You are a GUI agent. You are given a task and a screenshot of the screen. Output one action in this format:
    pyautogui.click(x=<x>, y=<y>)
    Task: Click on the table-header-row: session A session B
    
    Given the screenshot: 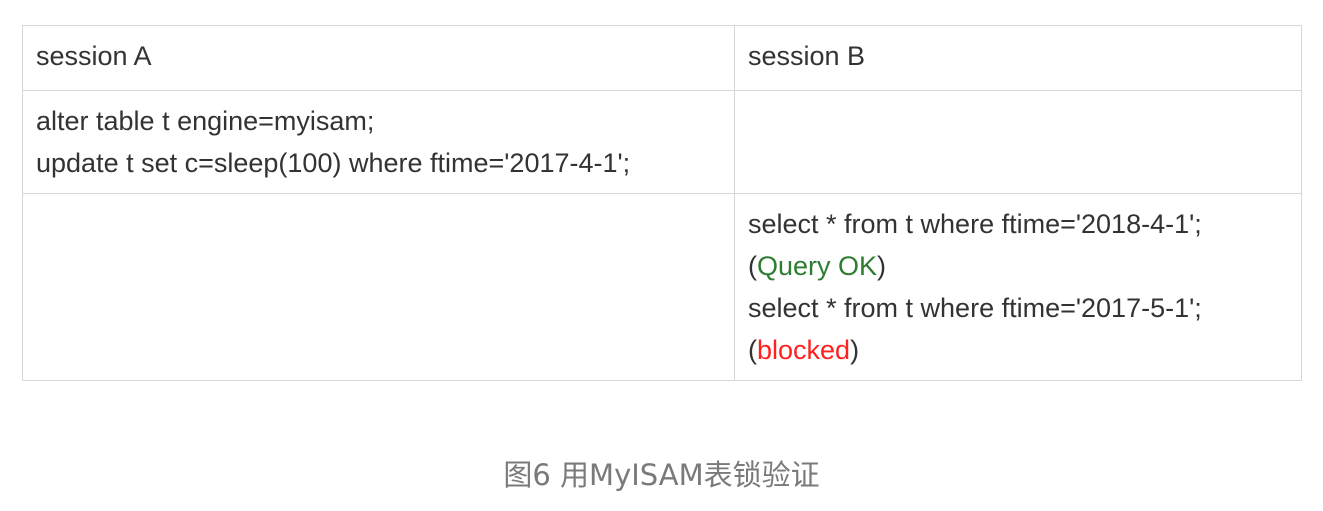 What is the action you would take?
    pyautogui.click(x=662, y=58)
    